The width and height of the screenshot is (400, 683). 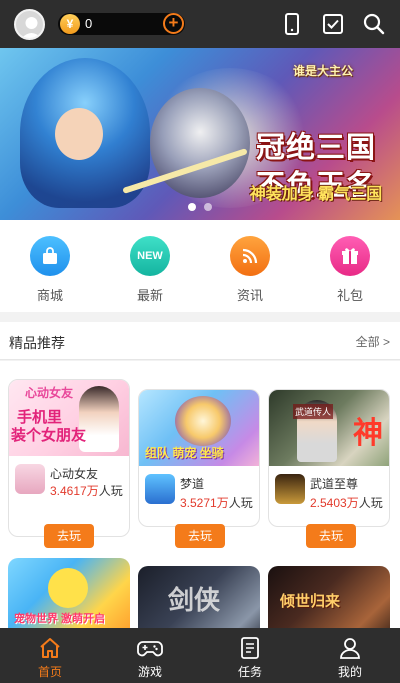 What do you see at coordinates (173, 23) in the screenshot?
I see `add-coin-button: +` at bounding box center [173, 23].